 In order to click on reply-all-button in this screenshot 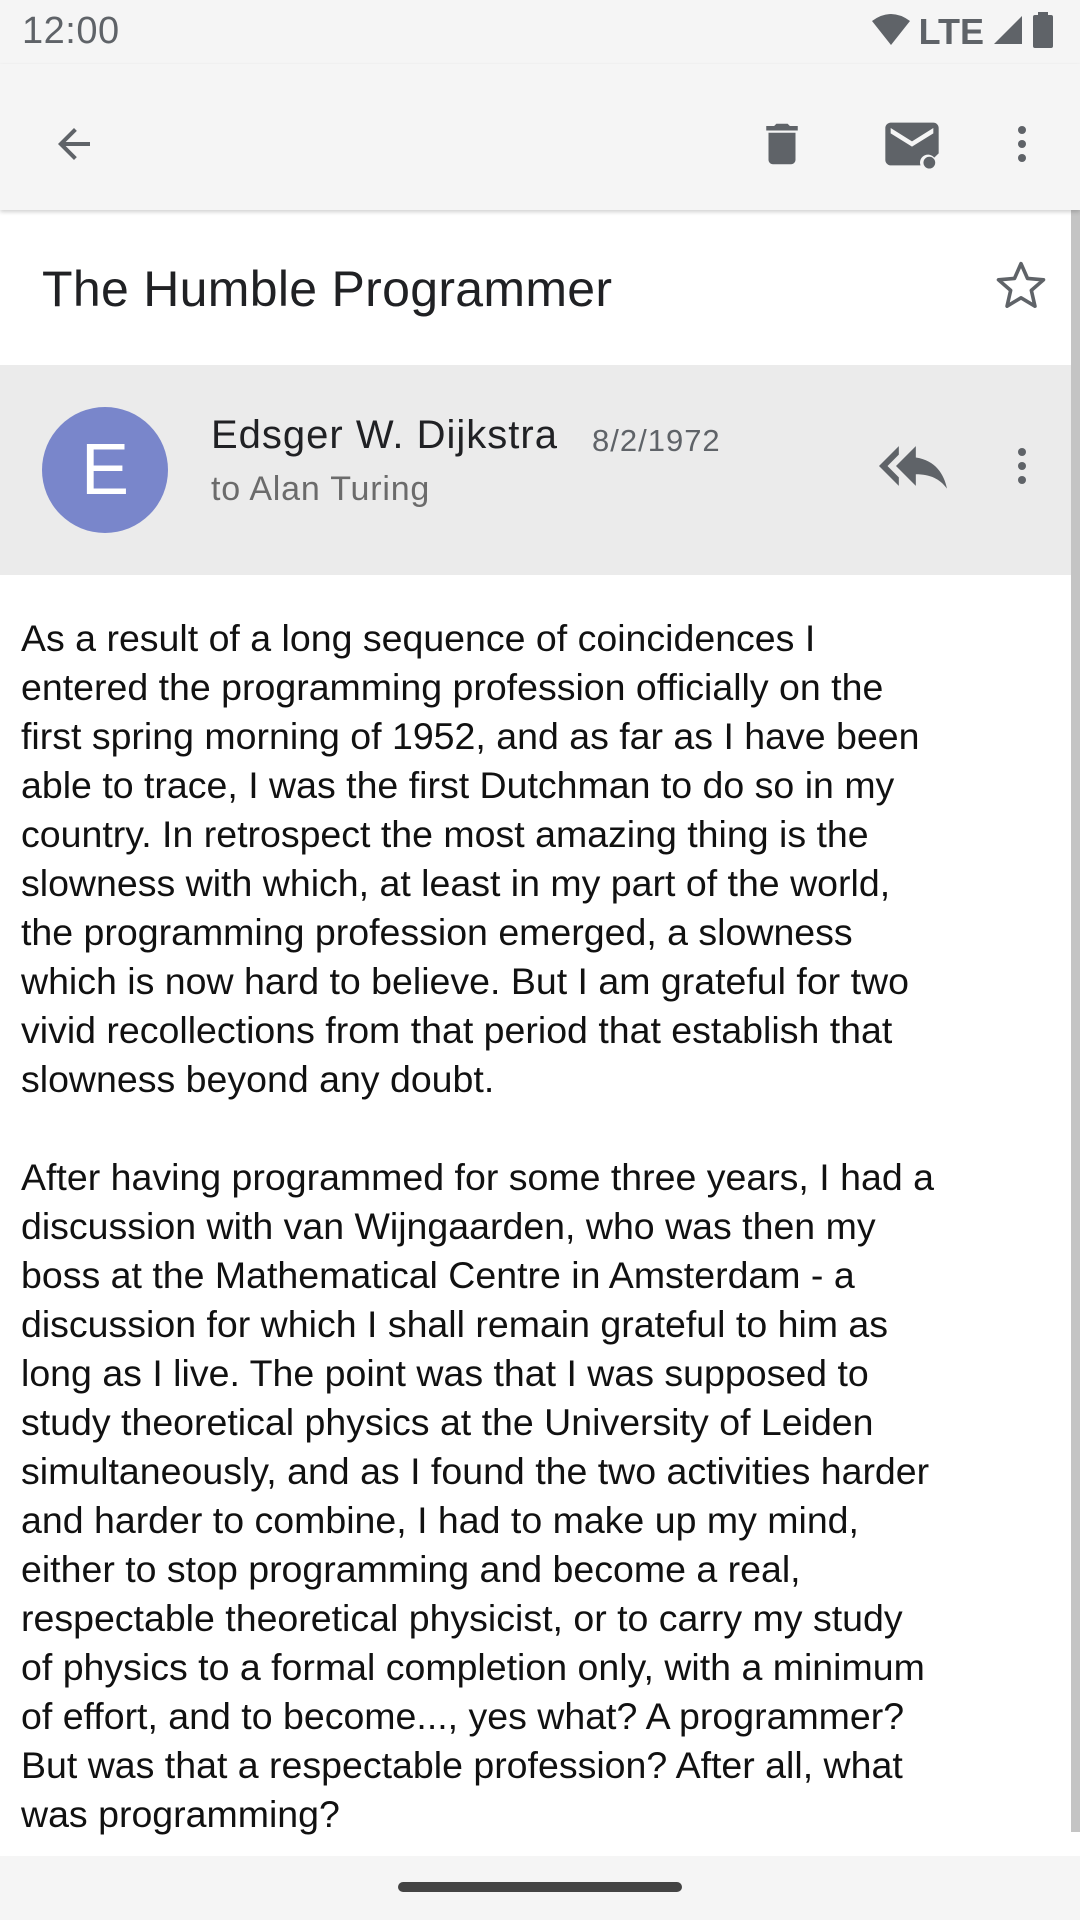, I will do `click(913, 466)`.